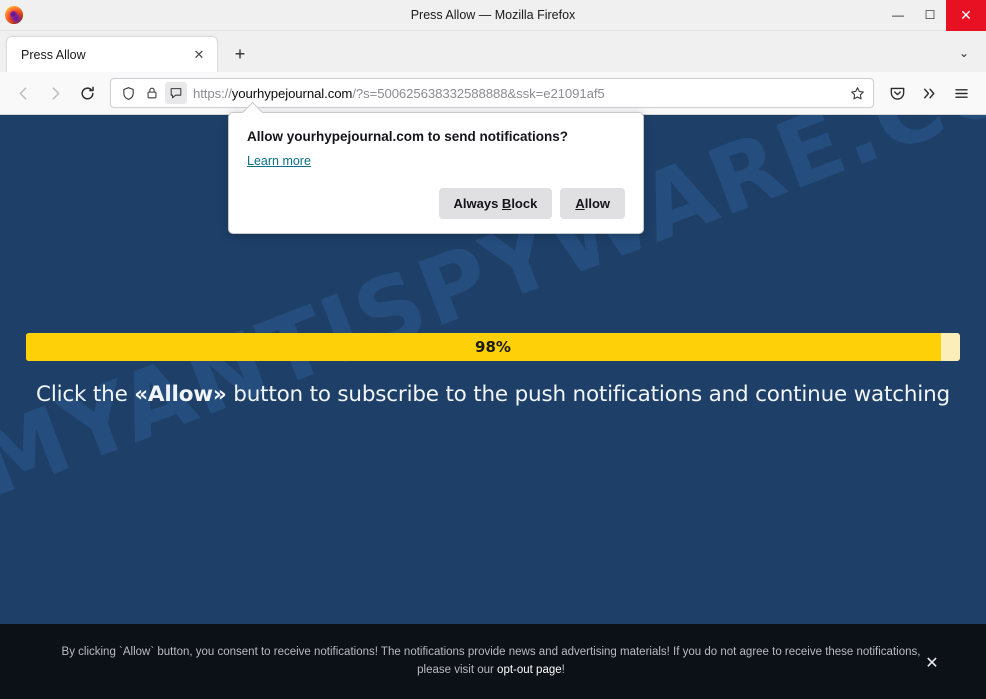 The width and height of the screenshot is (986, 699). What do you see at coordinates (112, 54) in the screenshot?
I see `browser-tab: Press Allow ✕` at bounding box center [112, 54].